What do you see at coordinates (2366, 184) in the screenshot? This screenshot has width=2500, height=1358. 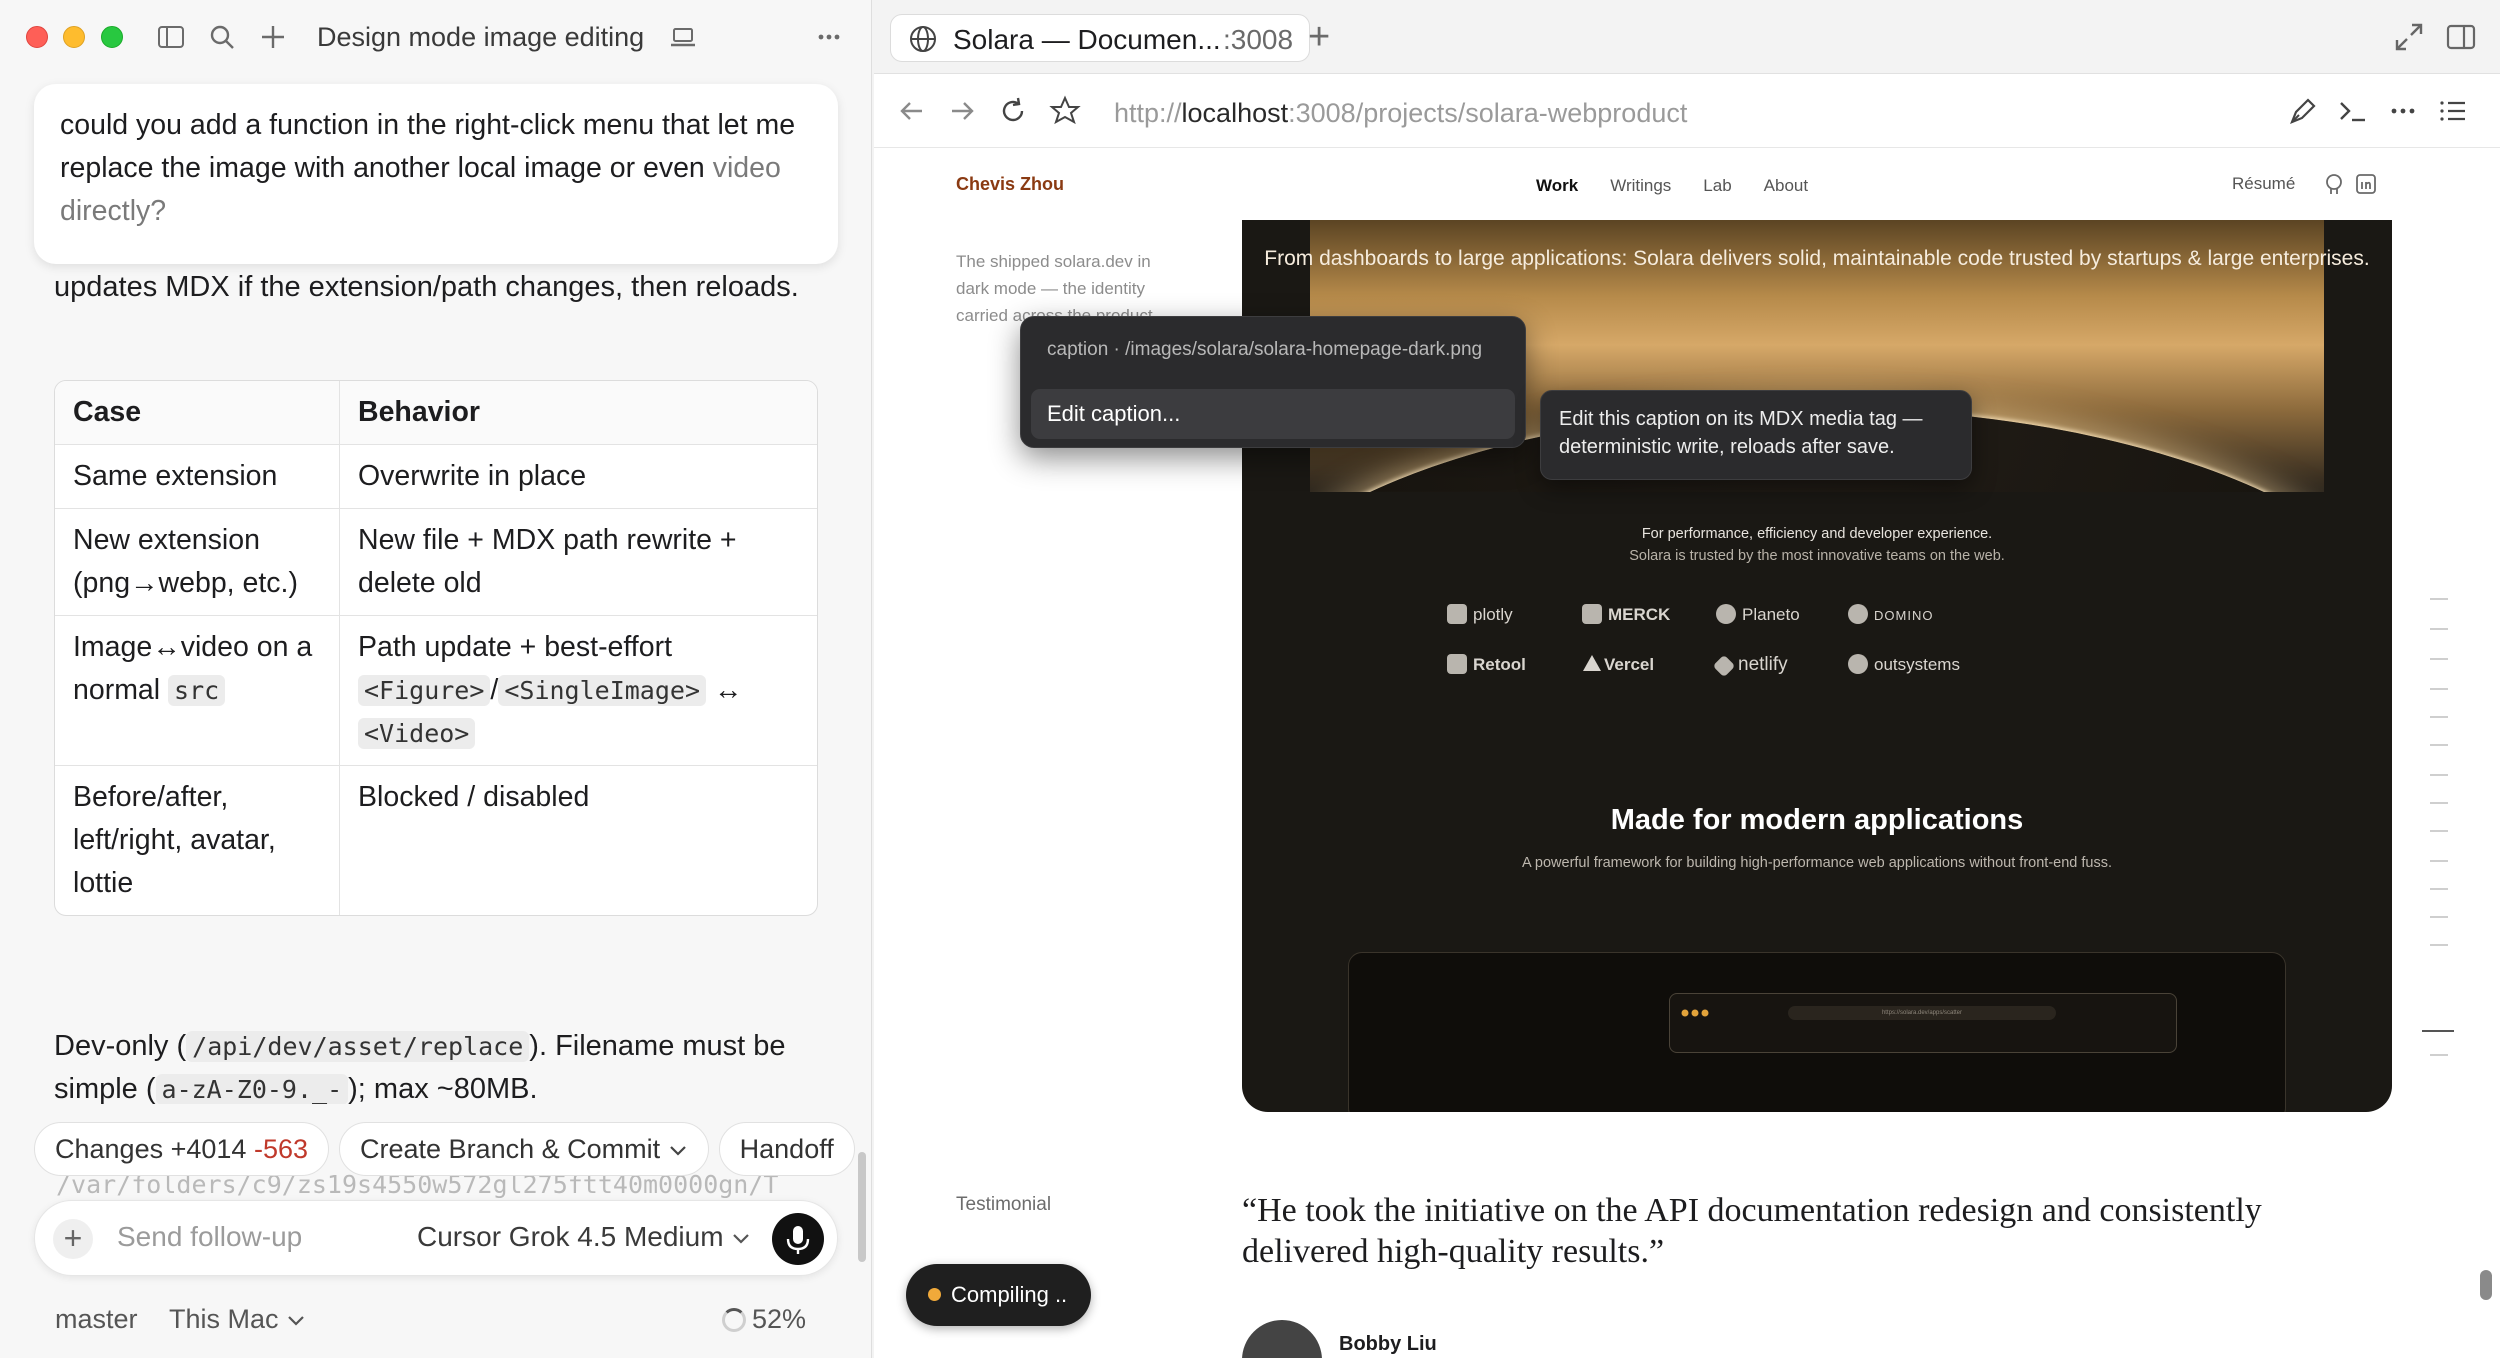 I see `linkedin-icon` at bounding box center [2366, 184].